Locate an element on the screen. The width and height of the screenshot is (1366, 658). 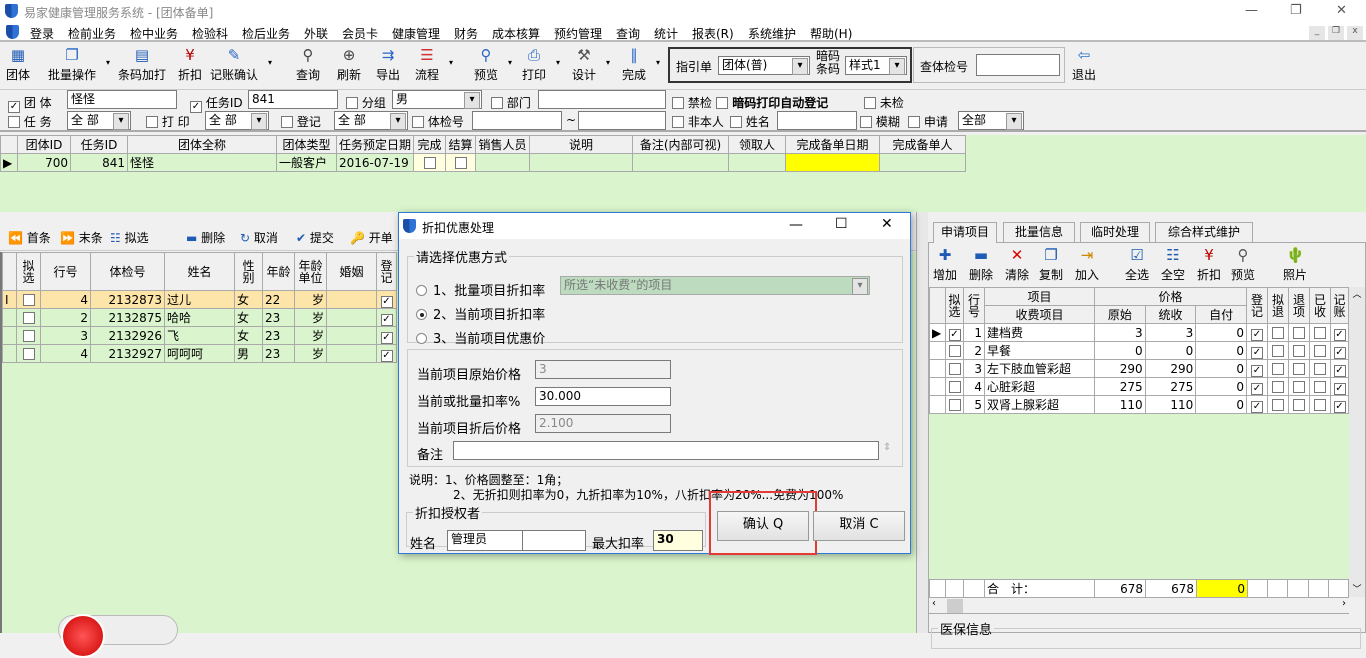
rate-input: 30.000 is located at coordinates (603, 396).